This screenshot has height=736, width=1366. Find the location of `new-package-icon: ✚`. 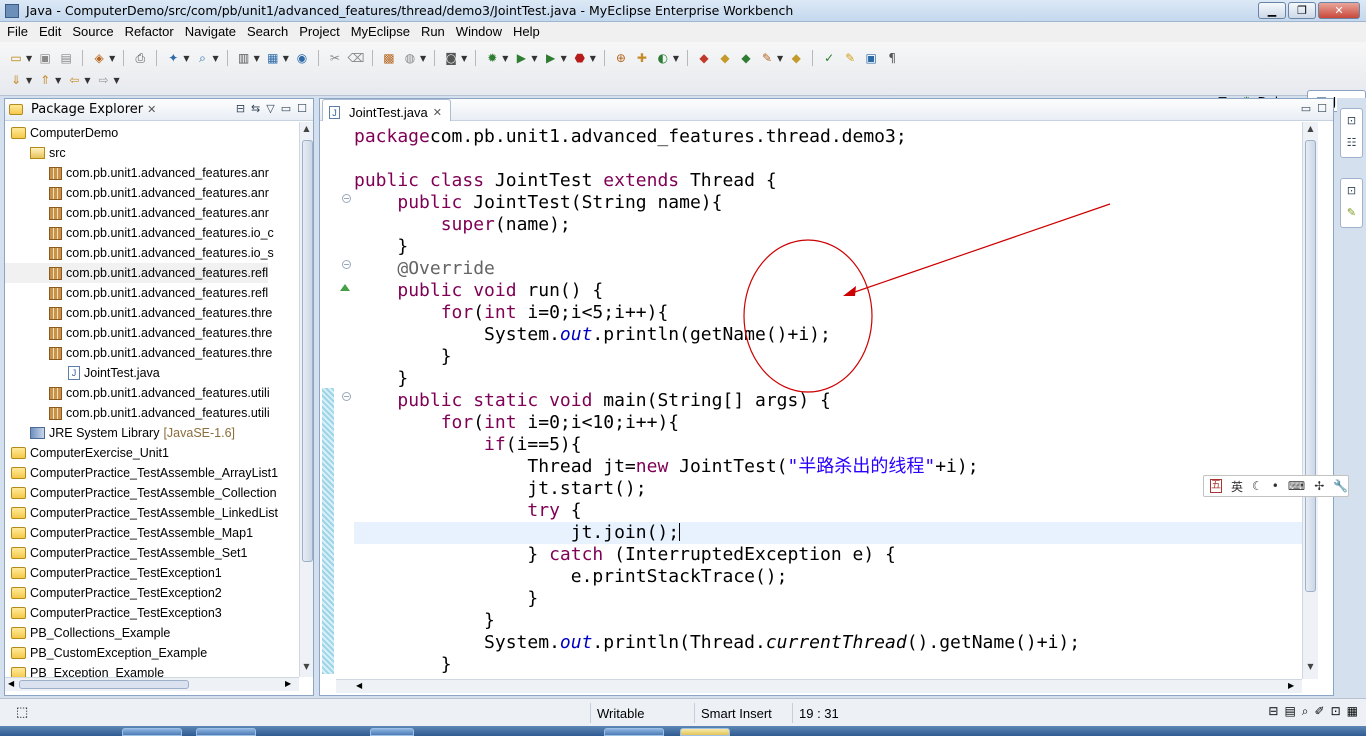

new-package-icon: ✚ is located at coordinates (642, 58).